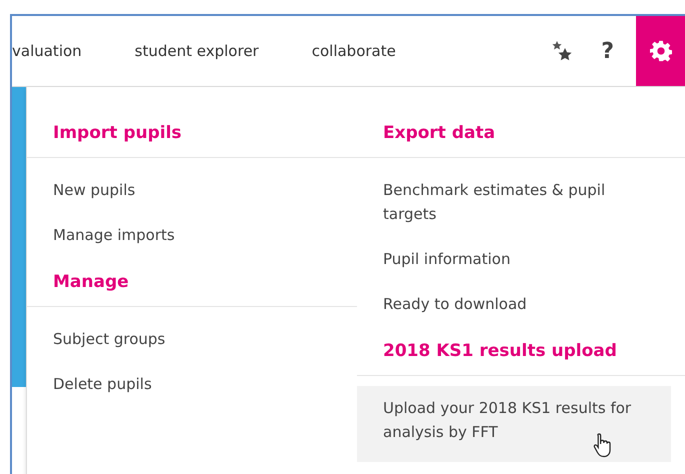 This screenshot has width=685, height=474. What do you see at coordinates (192, 235) in the screenshot?
I see `menu-item: Manage imports` at bounding box center [192, 235].